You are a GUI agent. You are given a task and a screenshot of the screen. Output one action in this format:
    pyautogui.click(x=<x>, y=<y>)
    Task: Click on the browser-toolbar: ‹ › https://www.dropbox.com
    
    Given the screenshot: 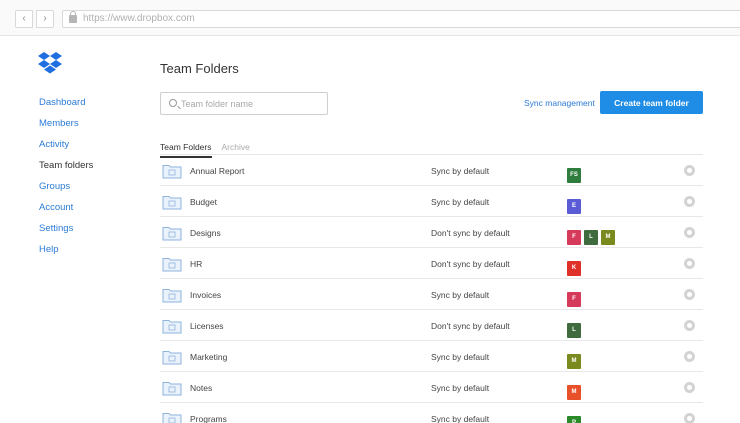 What is the action you would take?
    pyautogui.click(x=370, y=18)
    